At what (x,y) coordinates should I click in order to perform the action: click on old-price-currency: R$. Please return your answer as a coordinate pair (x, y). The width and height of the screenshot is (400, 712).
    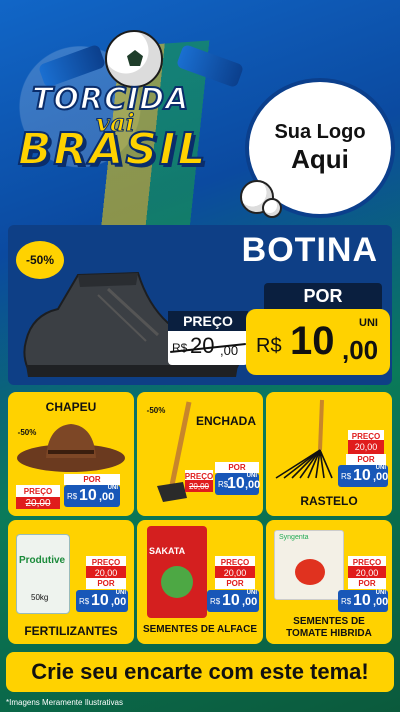
    Looking at the image, I should click on (180, 348).